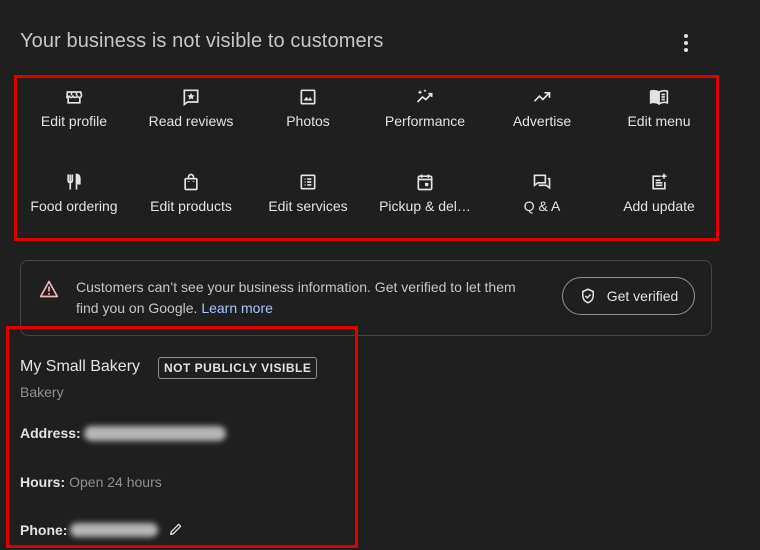  I want to click on performance-button: Performance, so click(425, 104).